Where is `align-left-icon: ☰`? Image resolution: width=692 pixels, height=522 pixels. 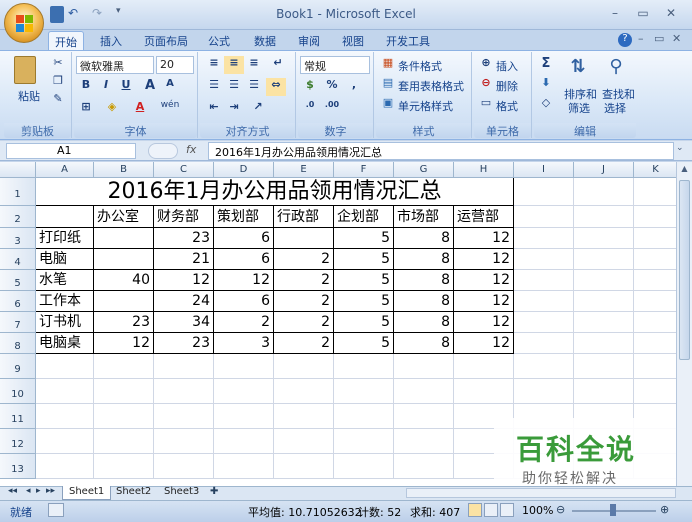 align-left-icon: ☰ is located at coordinates (214, 87).